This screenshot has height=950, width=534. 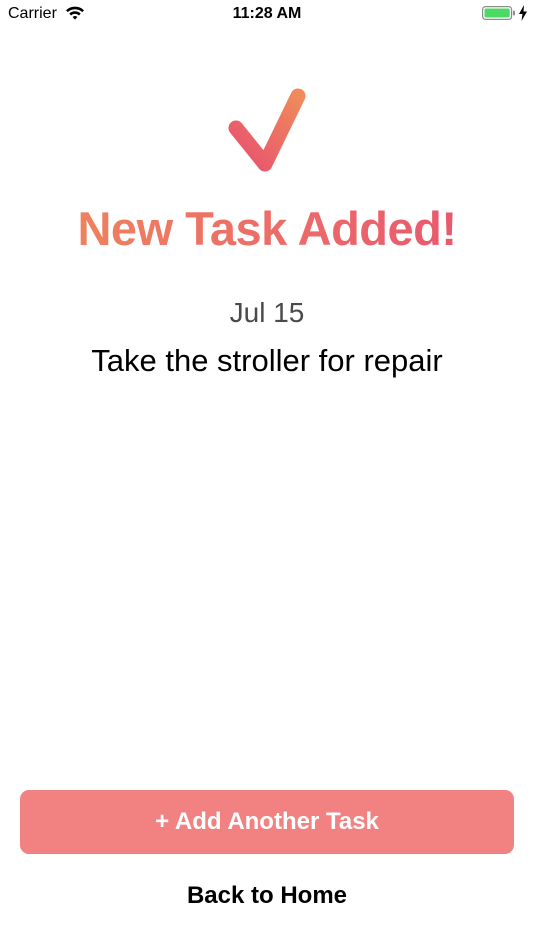 I want to click on add-another-task-button: + Add Another Task, so click(x=267, y=822).